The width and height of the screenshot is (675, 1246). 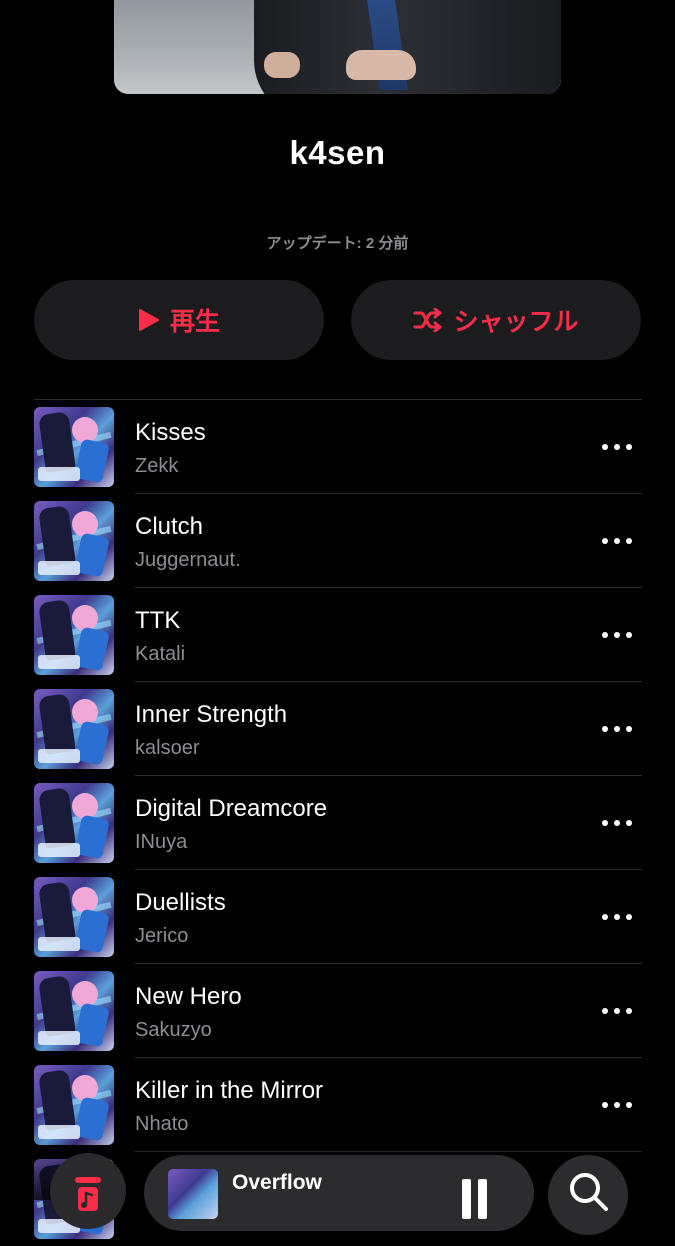 I want to click on track-artist: Nhato, so click(x=162, y=1124).